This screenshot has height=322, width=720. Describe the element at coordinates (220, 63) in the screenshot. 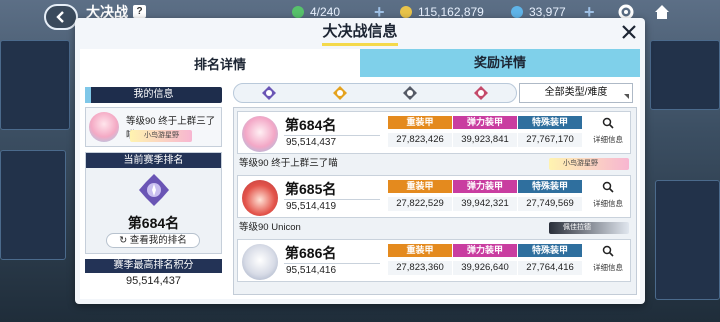

I see `tab-ranking-details: 排名详情` at that location.